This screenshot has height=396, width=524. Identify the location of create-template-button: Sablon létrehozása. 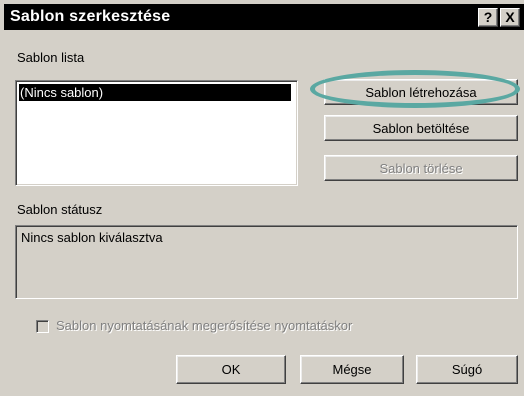
(421, 92).